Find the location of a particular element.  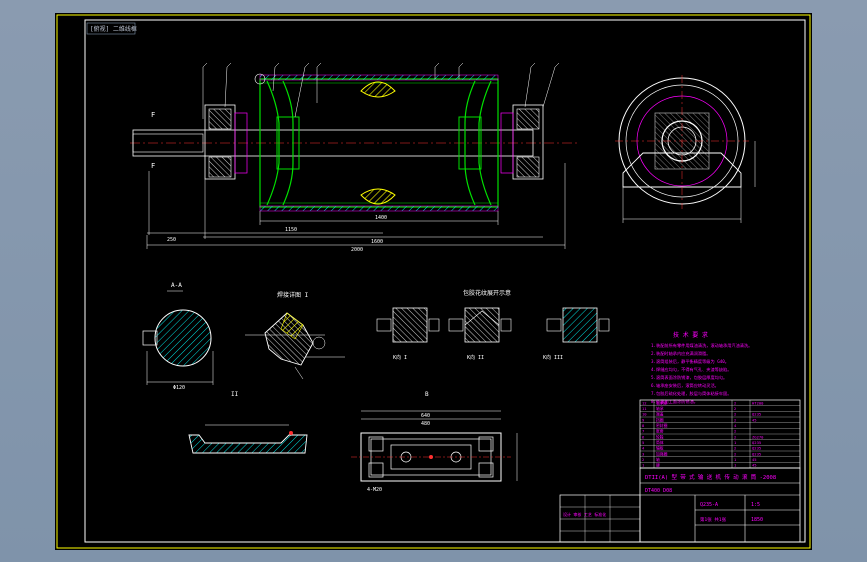

label-detail-ii: II is located at coordinates (235, 394).